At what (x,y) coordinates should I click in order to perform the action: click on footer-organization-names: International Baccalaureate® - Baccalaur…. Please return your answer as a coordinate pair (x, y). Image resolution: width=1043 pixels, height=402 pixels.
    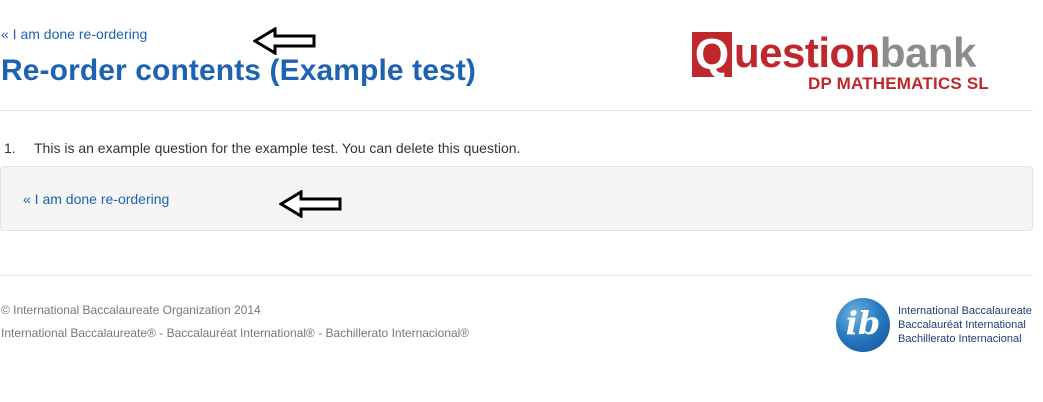
    Looking at the image, I should click on (235, 333).